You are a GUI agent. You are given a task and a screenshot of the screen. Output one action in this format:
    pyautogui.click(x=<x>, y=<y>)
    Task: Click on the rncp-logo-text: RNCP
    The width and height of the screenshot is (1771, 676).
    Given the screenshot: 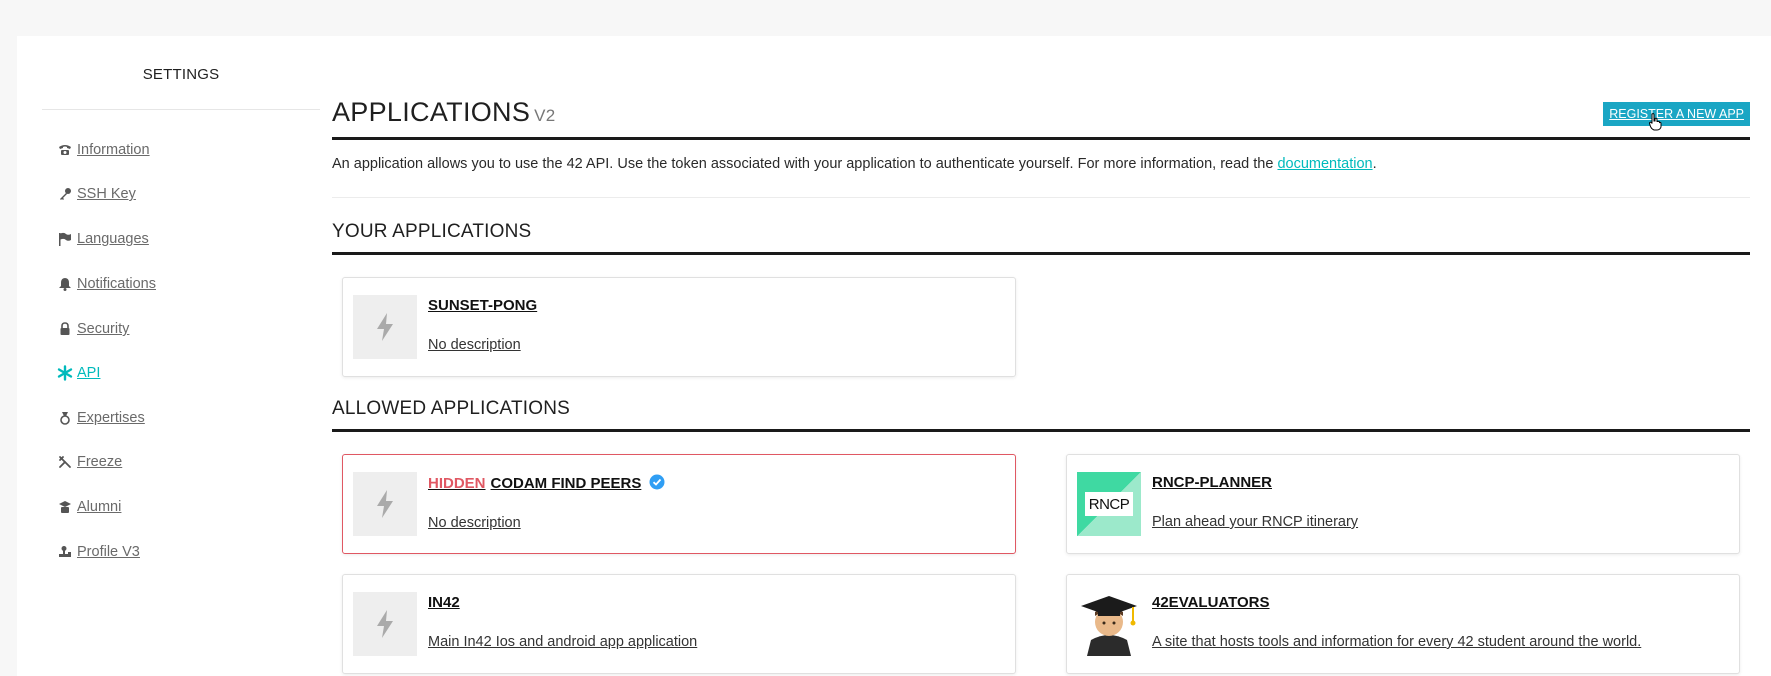 What is the action you would take?
    pyautogui.click(x=1109, y=504)
    